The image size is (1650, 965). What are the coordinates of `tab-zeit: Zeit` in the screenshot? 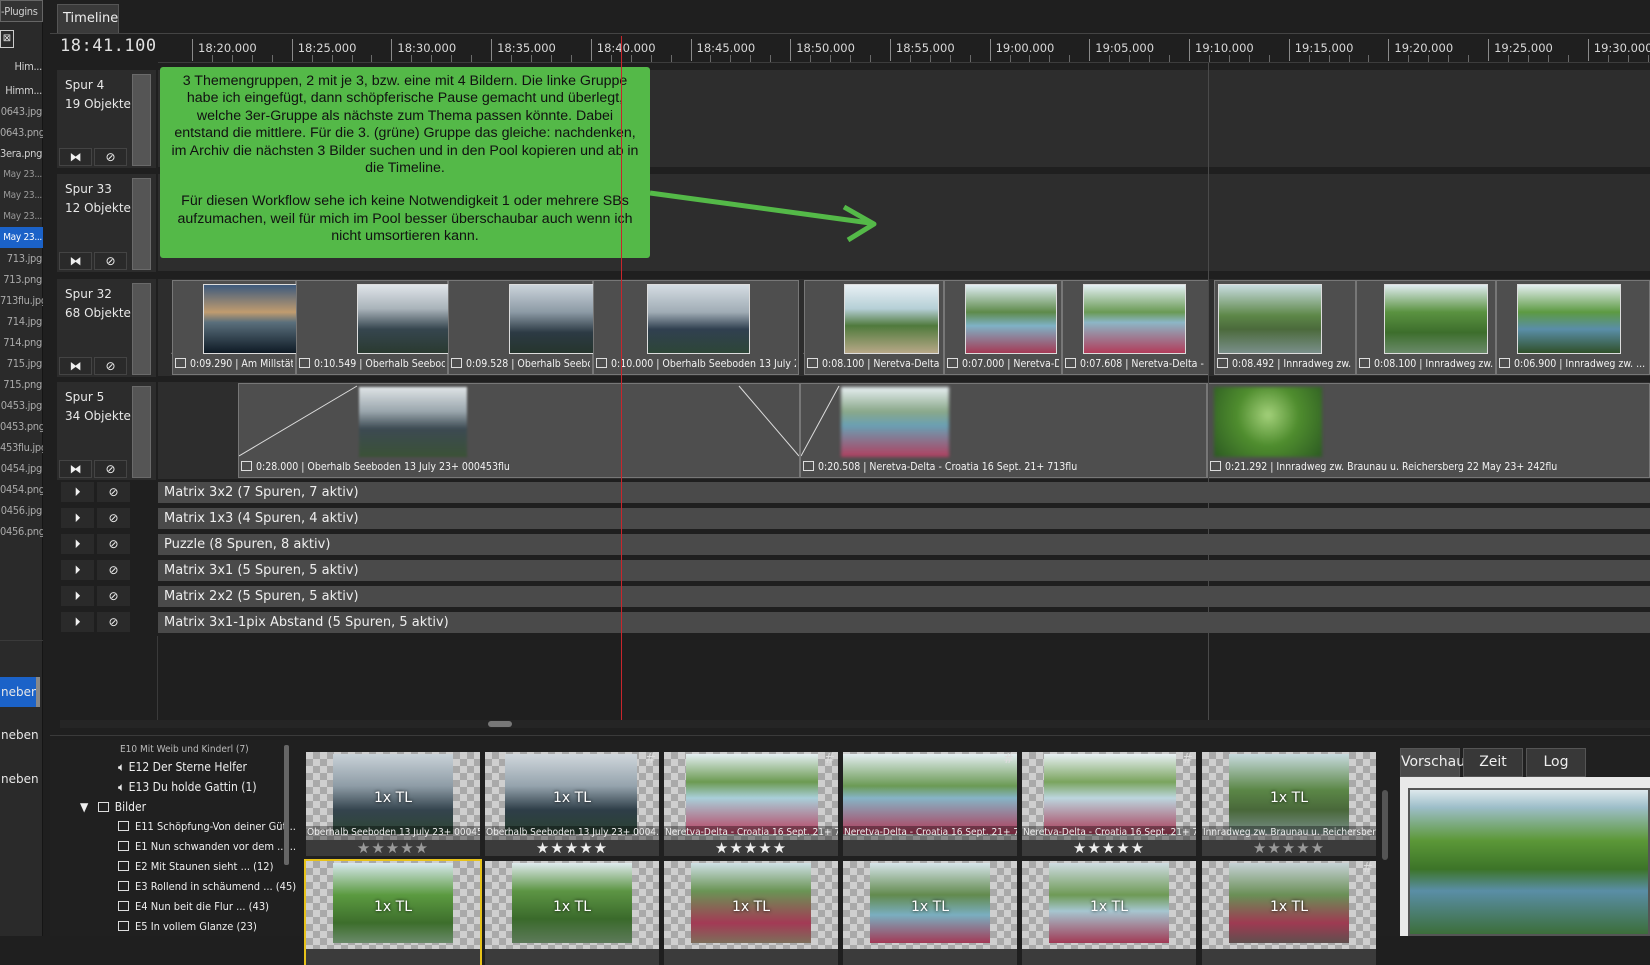 It's located at (1493, 762).